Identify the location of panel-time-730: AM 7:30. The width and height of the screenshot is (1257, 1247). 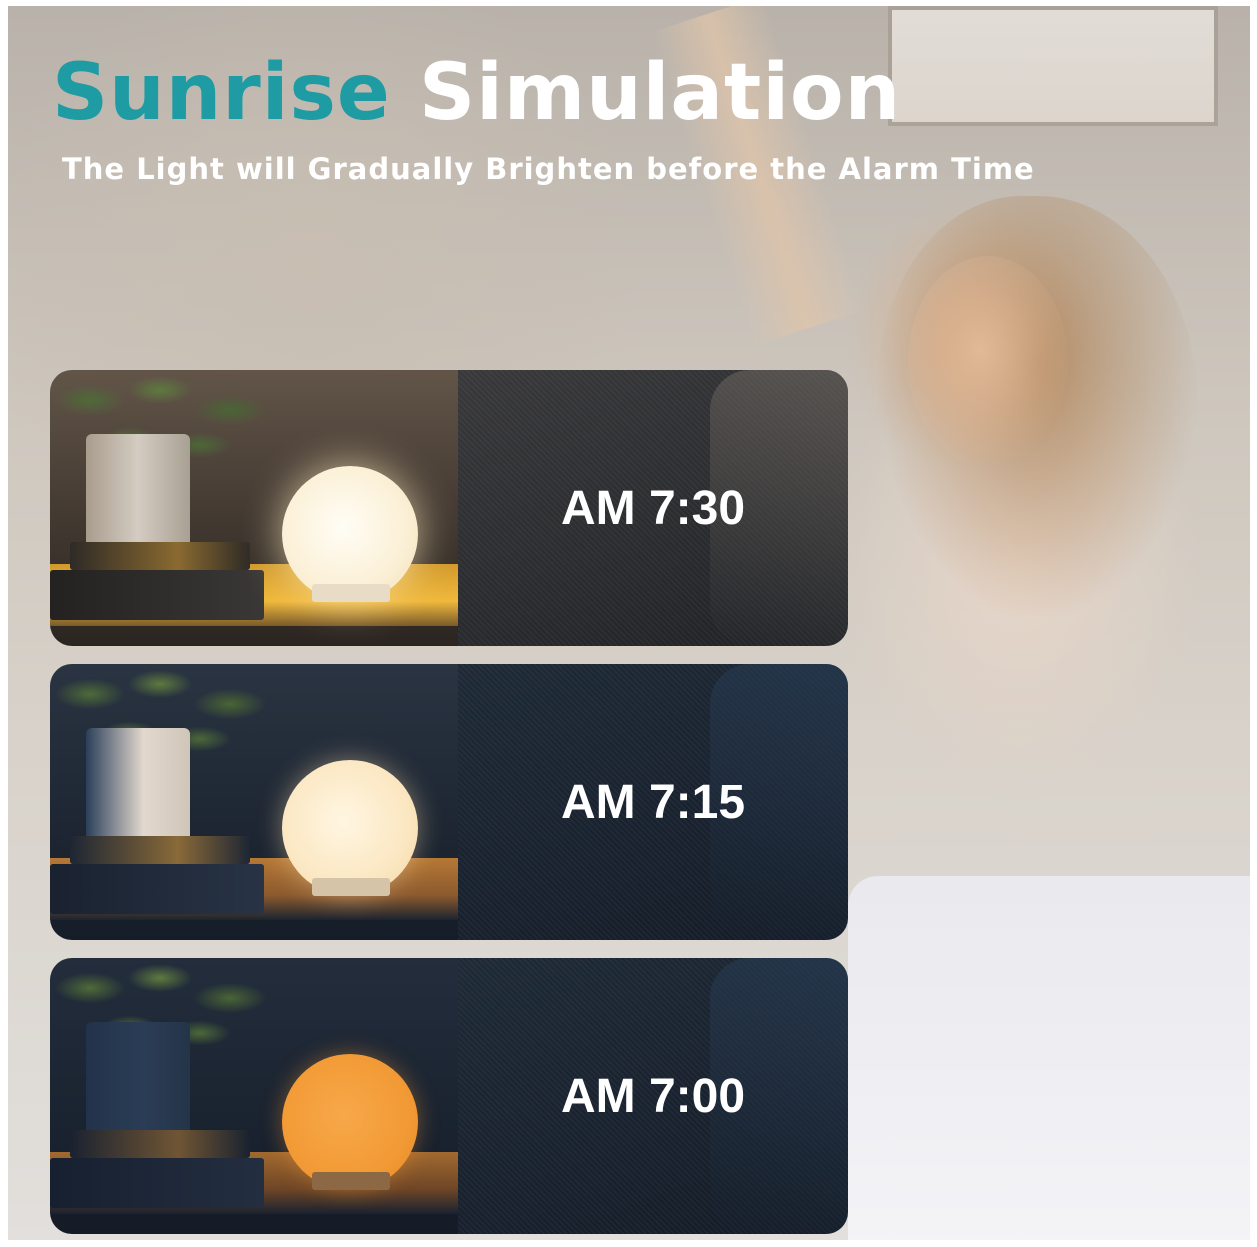
(449, 508).